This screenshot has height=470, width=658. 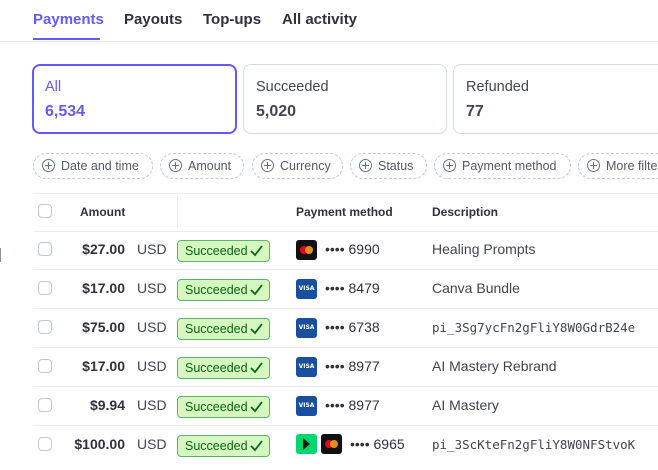 I want to click on row-amount: $100.00, so click(x=99, y=444).